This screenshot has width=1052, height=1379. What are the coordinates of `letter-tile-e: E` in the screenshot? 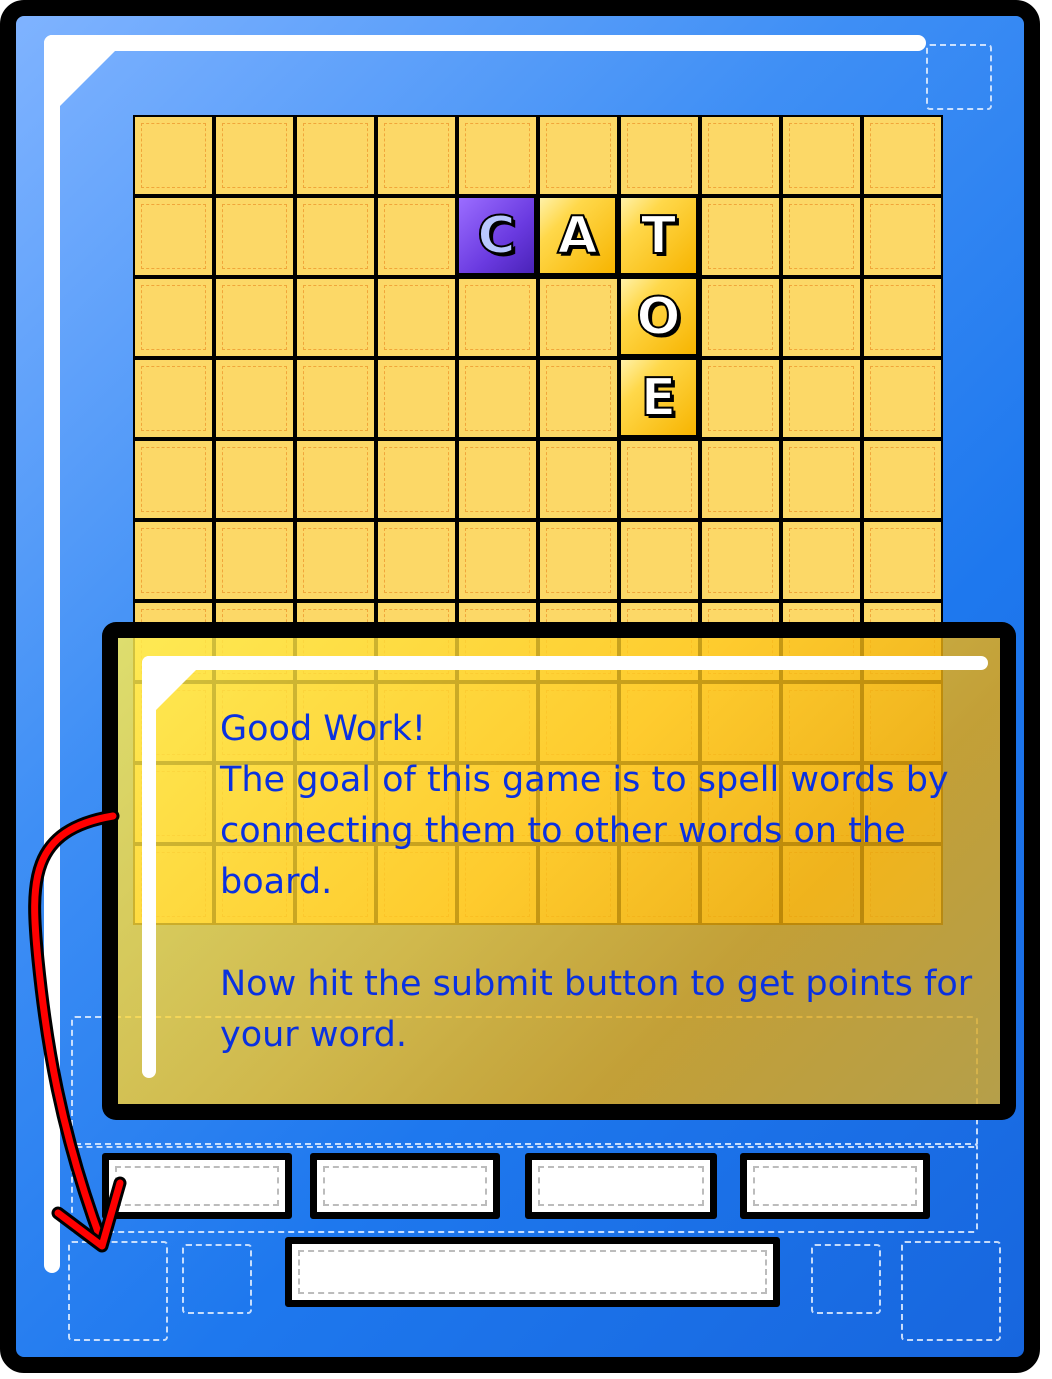 It's located at (659, 398).